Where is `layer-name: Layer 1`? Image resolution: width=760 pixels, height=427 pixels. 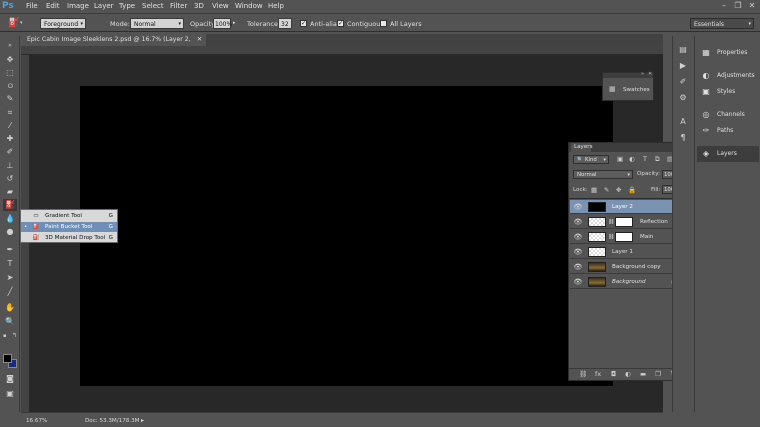
layer-name: Layer 1 is located at coordinates (622, 252).